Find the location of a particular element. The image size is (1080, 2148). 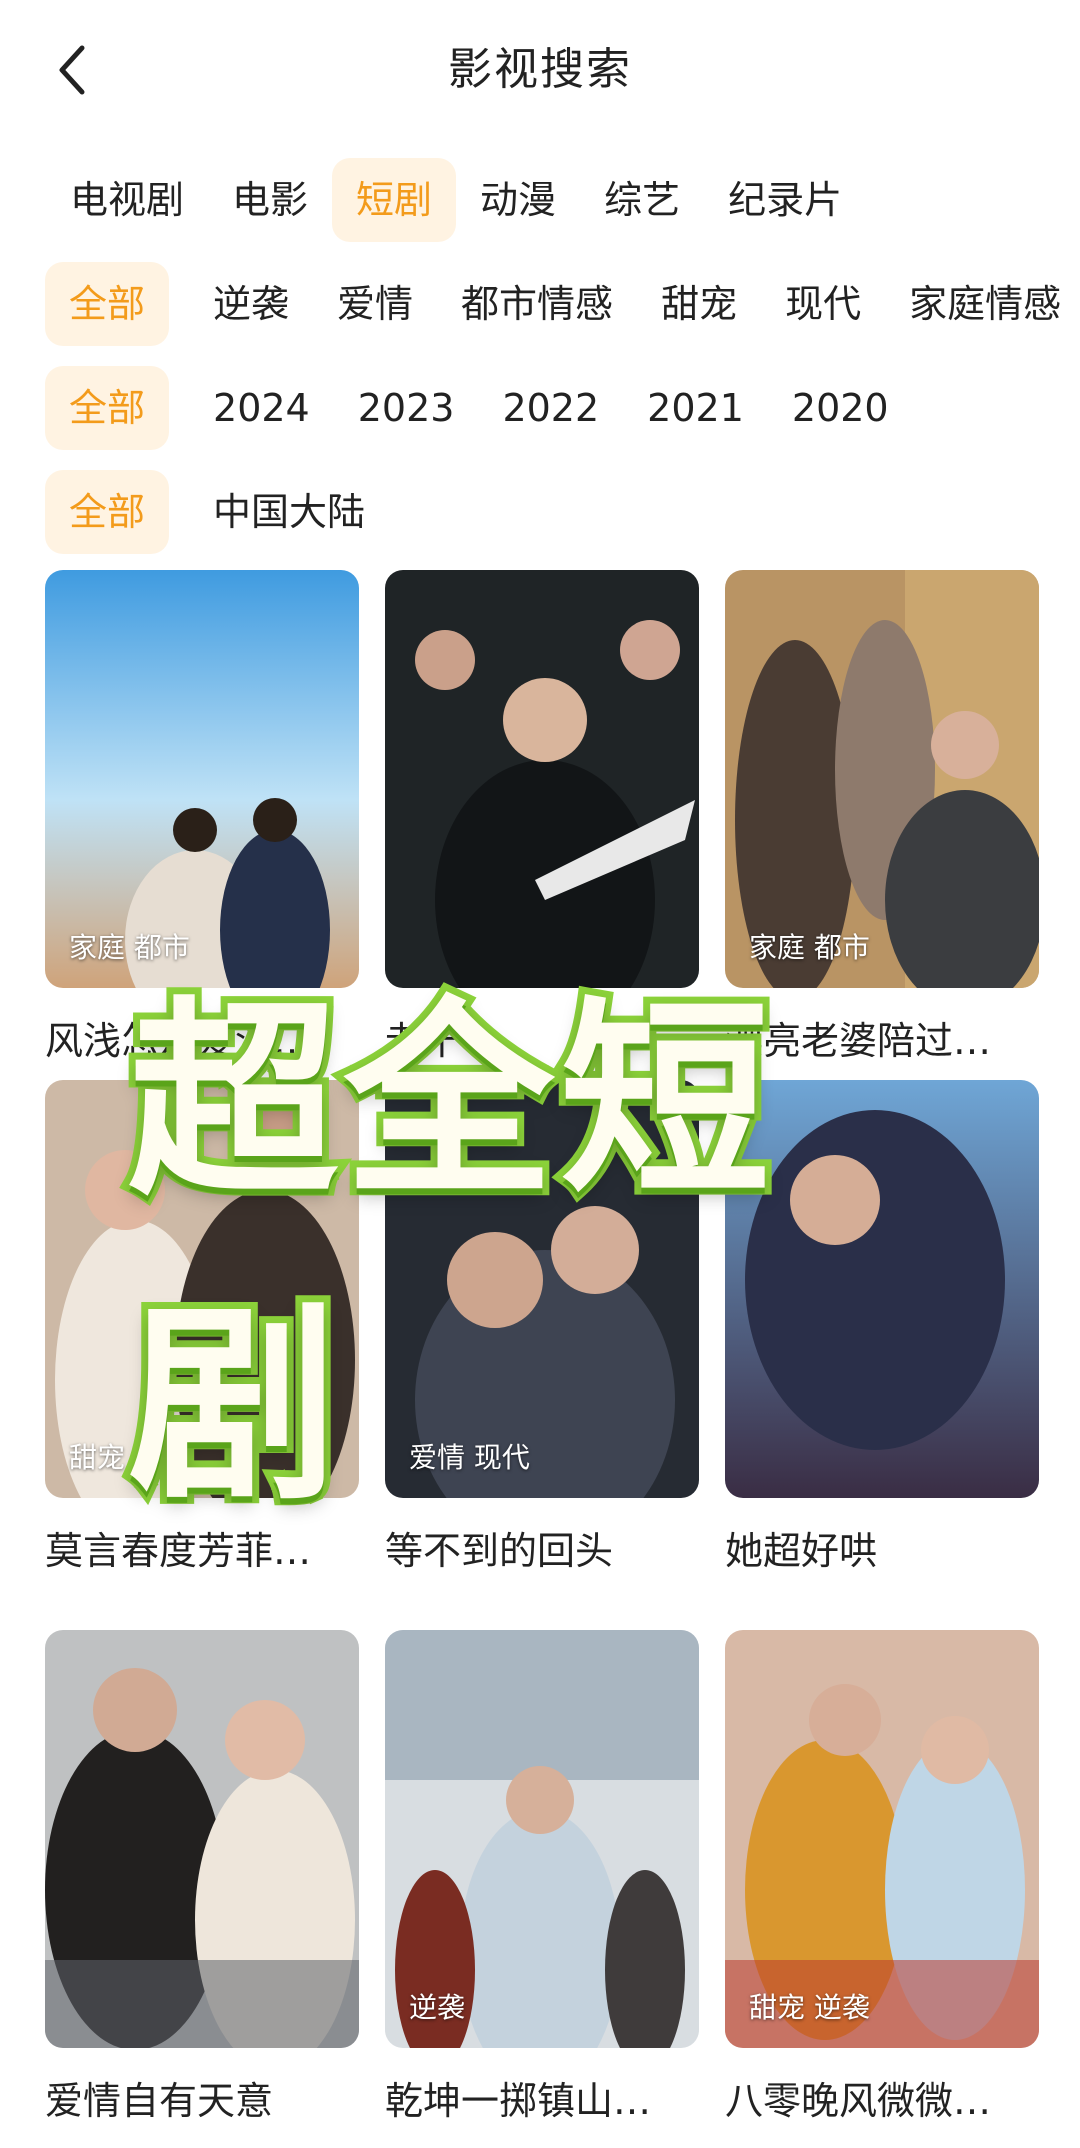

genre-modern: 现代 is located at coordinates (823, 304).